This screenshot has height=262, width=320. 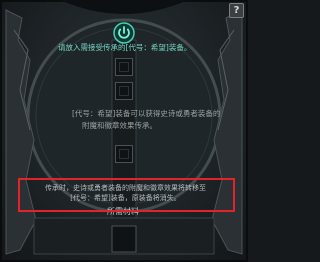 I want to click on equipment-slot-middle, so click(x=124, y=91).